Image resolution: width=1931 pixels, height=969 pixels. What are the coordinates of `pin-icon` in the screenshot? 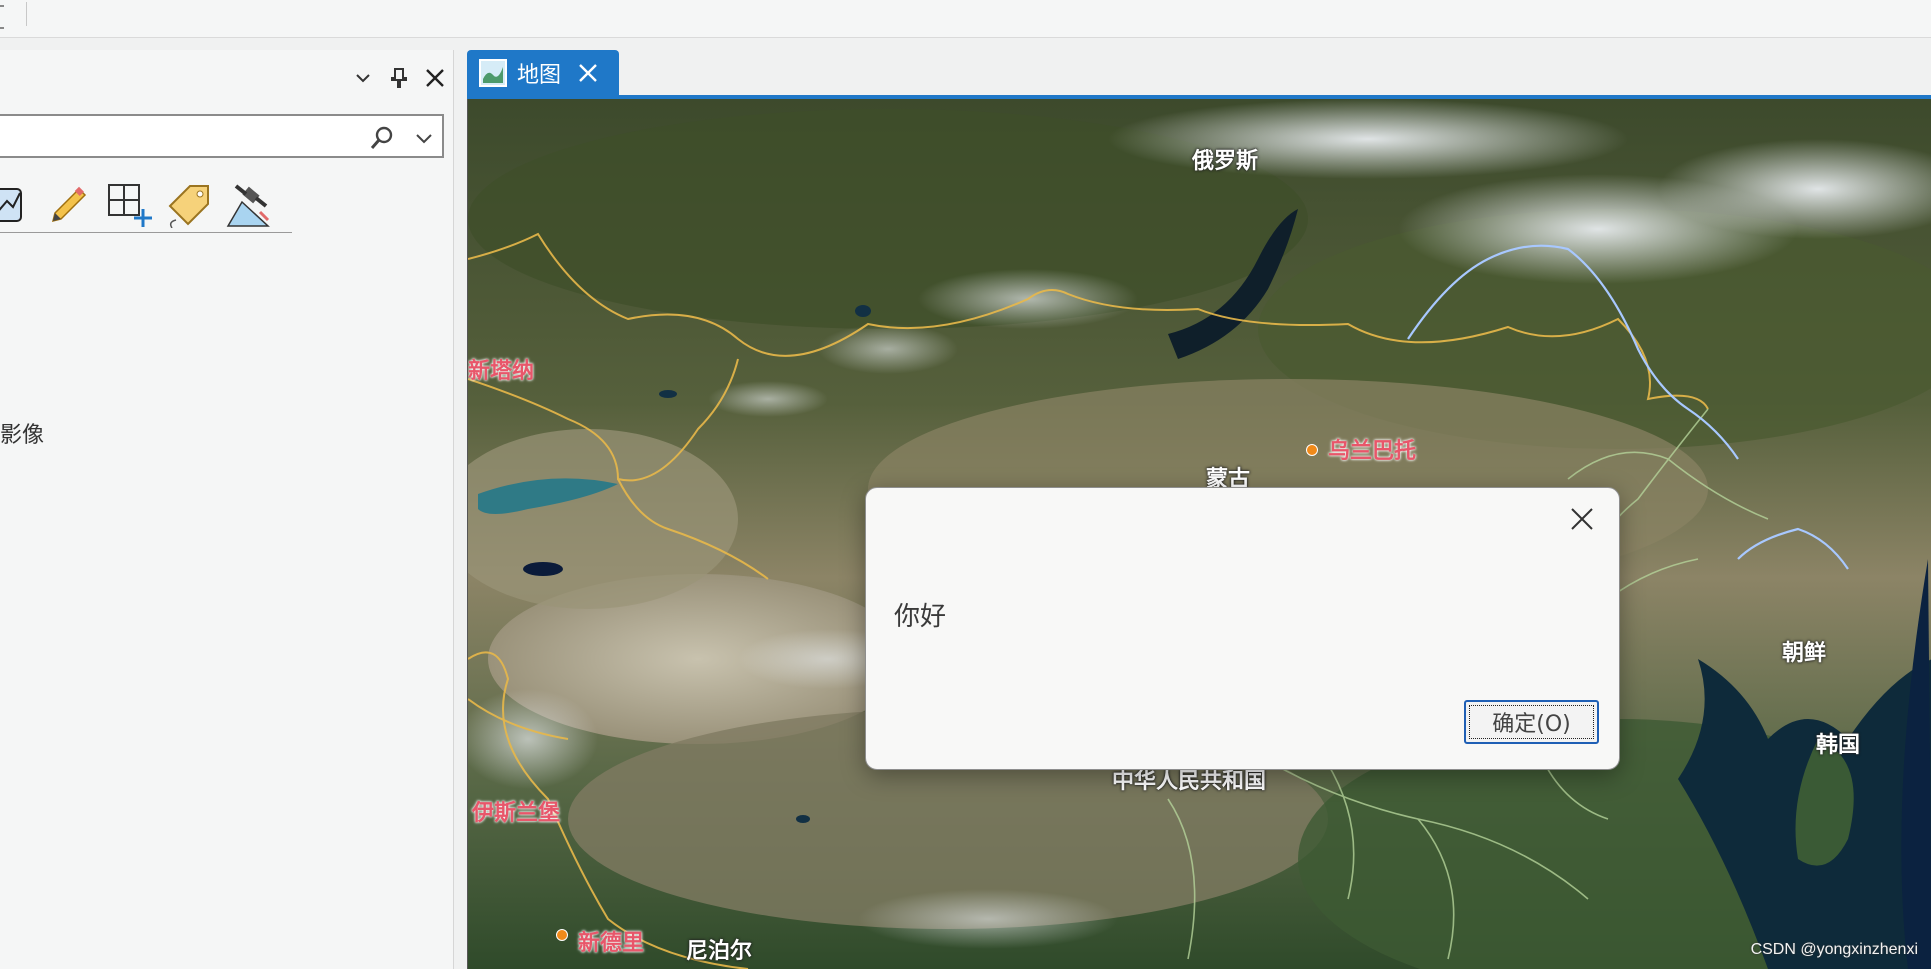 It's located at (399, 78).